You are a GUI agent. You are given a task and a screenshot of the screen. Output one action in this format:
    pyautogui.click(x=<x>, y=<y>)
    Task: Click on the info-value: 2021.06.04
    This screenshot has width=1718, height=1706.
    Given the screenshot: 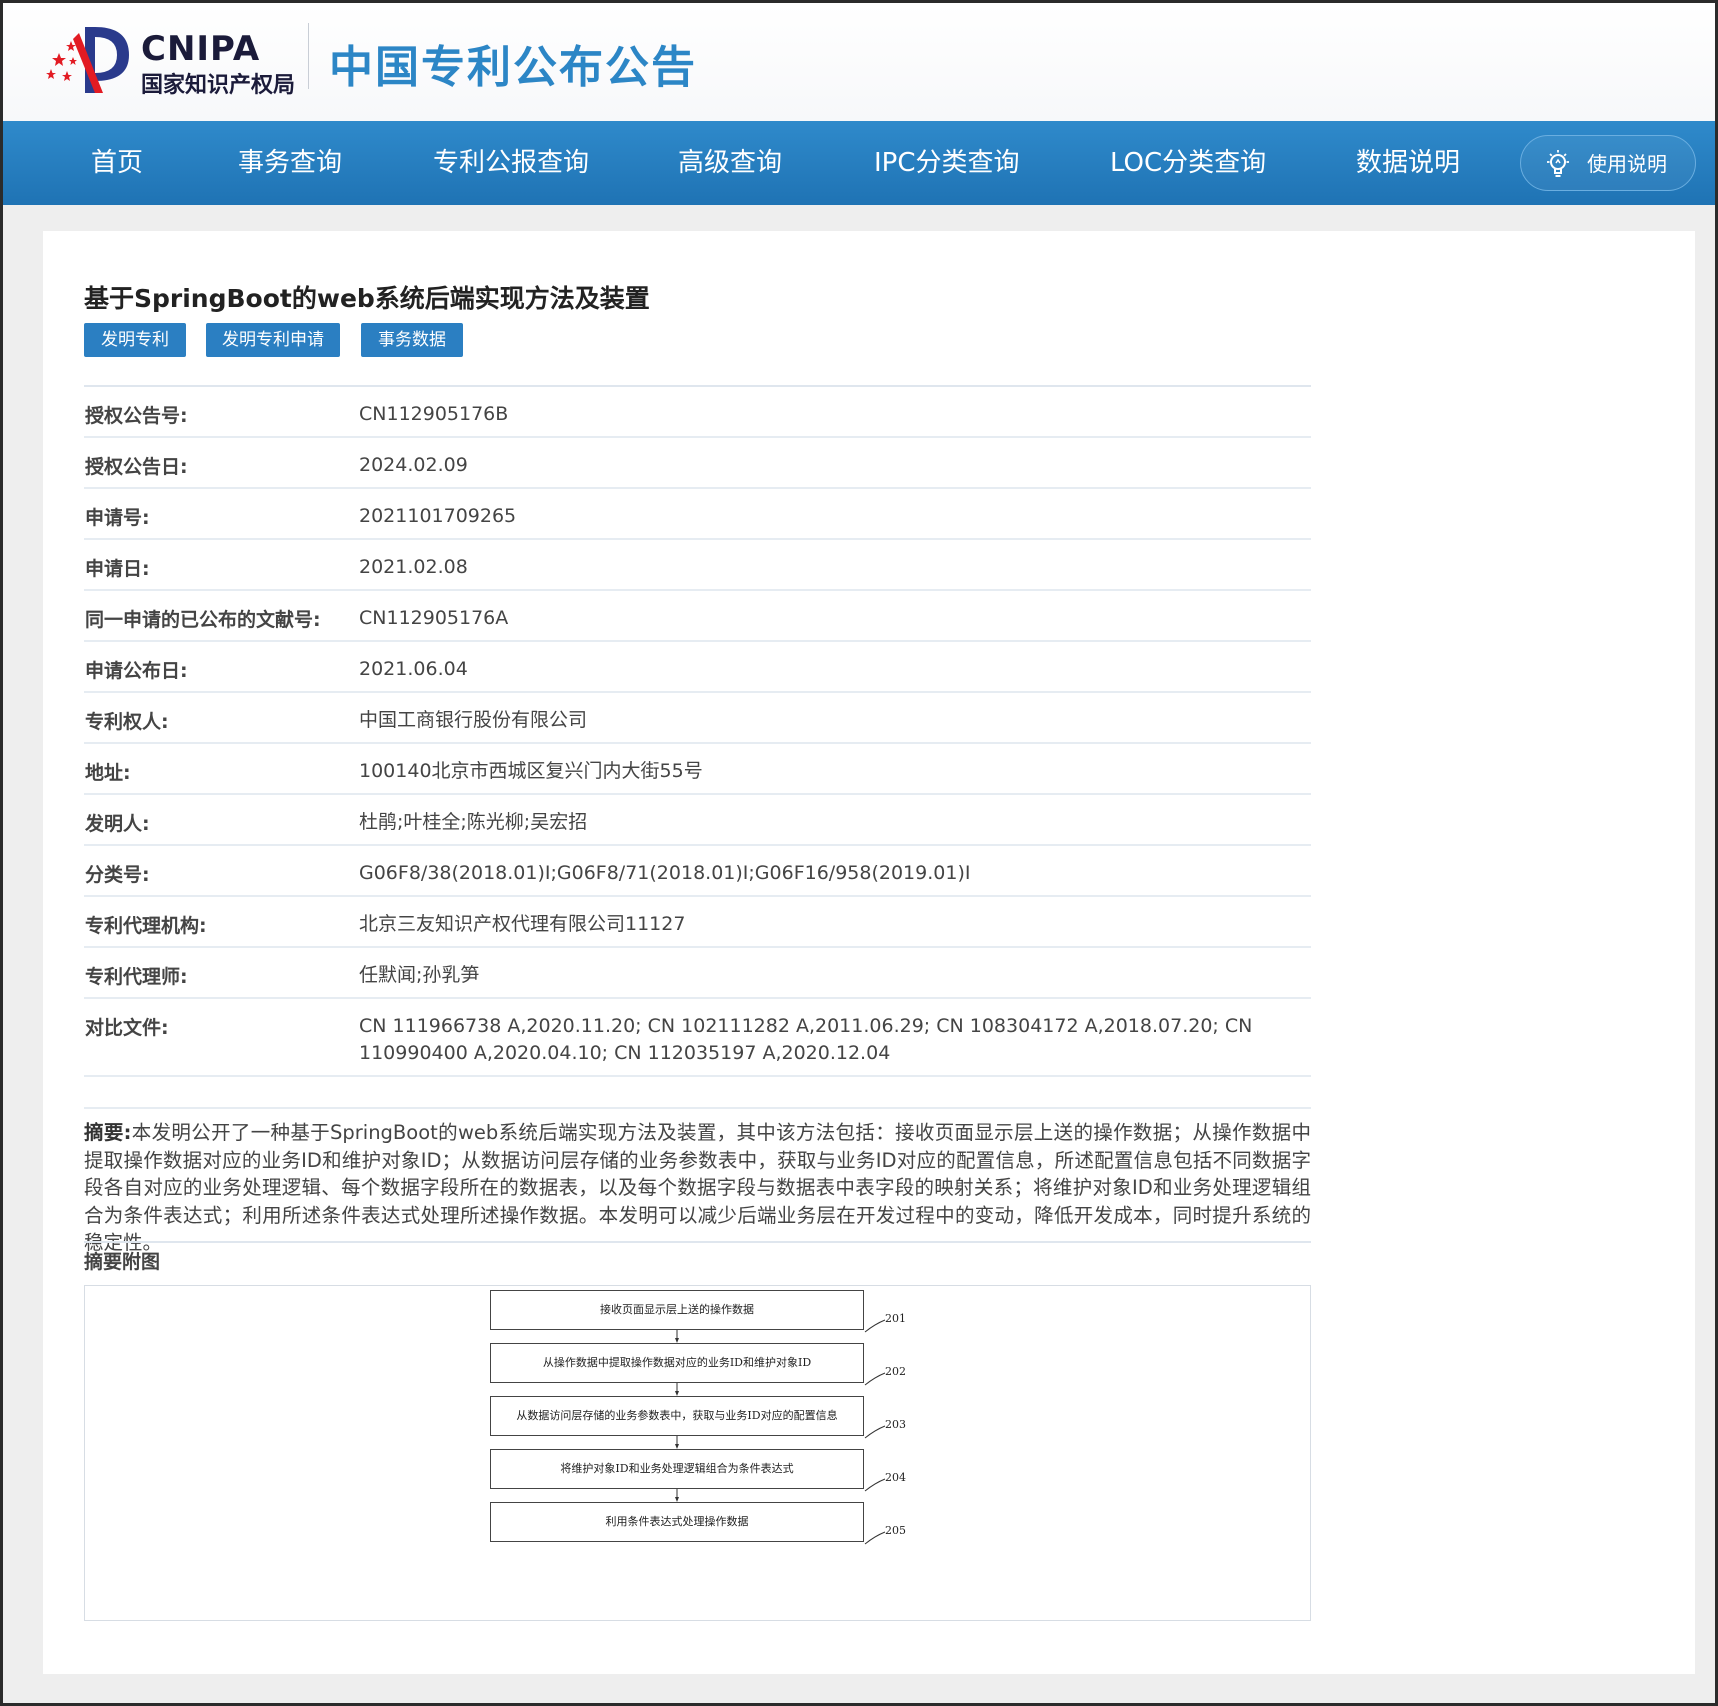 What is the action you would take?
    pyautogui.click(x=413, y=669)
    